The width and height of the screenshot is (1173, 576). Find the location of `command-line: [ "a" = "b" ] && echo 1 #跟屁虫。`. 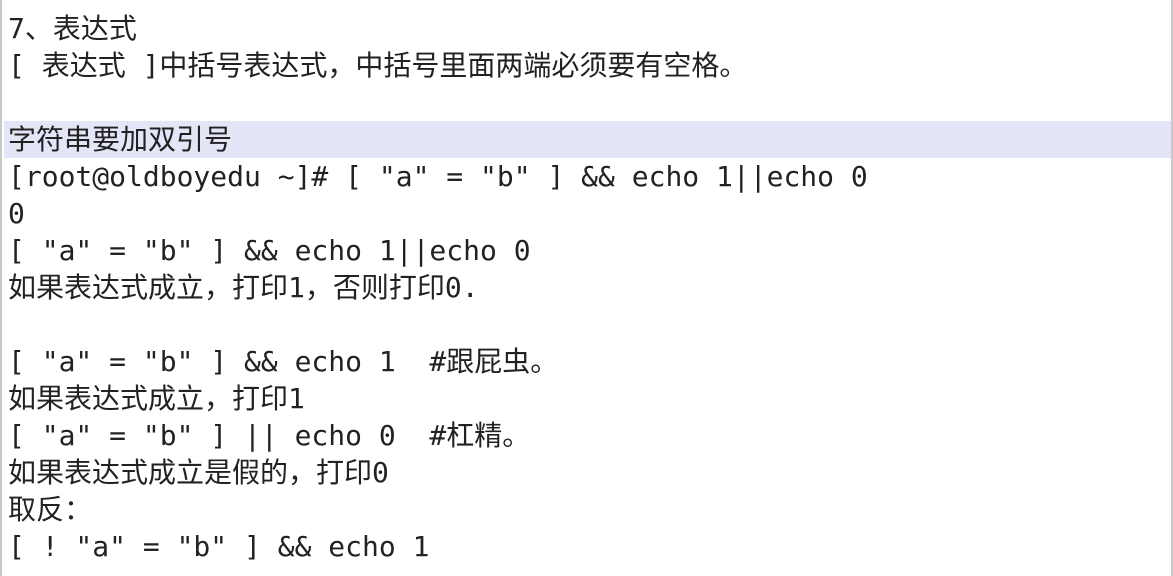

command-line: [ "a" = "b" ] && echo 1 #跟屁虫。 is located at coordinates (283, 361).